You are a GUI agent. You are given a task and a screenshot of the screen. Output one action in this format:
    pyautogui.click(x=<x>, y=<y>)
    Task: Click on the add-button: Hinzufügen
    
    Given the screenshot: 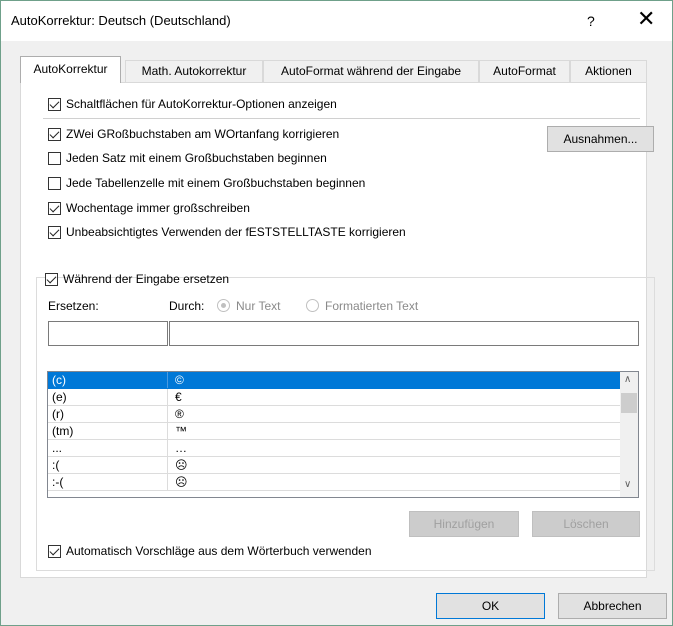 What is the action you would take?
    pyautogui.click(x=464, y=524)
    